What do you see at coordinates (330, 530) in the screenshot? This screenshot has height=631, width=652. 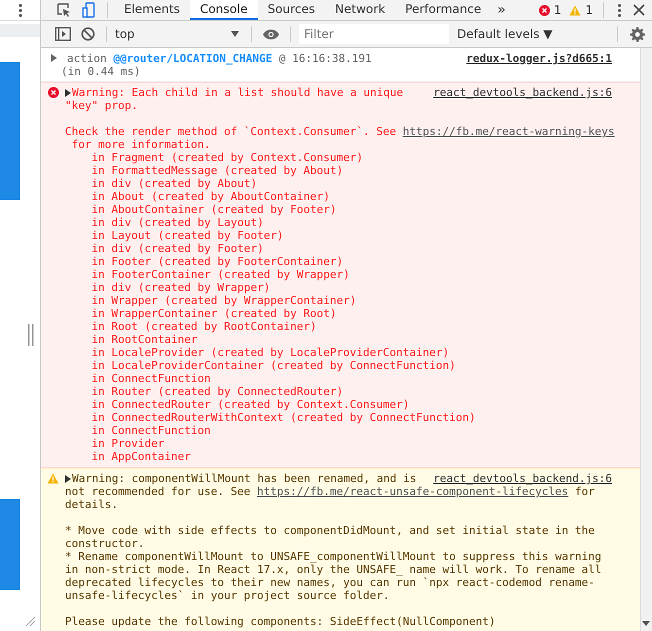 I see `message-text: * Move code with side effects to componentDidMount, and set initial state in the` at bounding box center [330, 530].